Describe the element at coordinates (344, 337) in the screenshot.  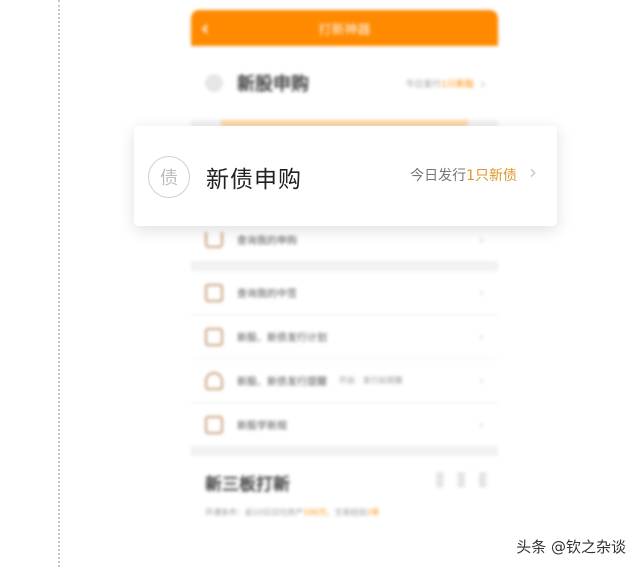
I see `menu-item-issue-plan: 新股、新债发行计划 ›` at that location.